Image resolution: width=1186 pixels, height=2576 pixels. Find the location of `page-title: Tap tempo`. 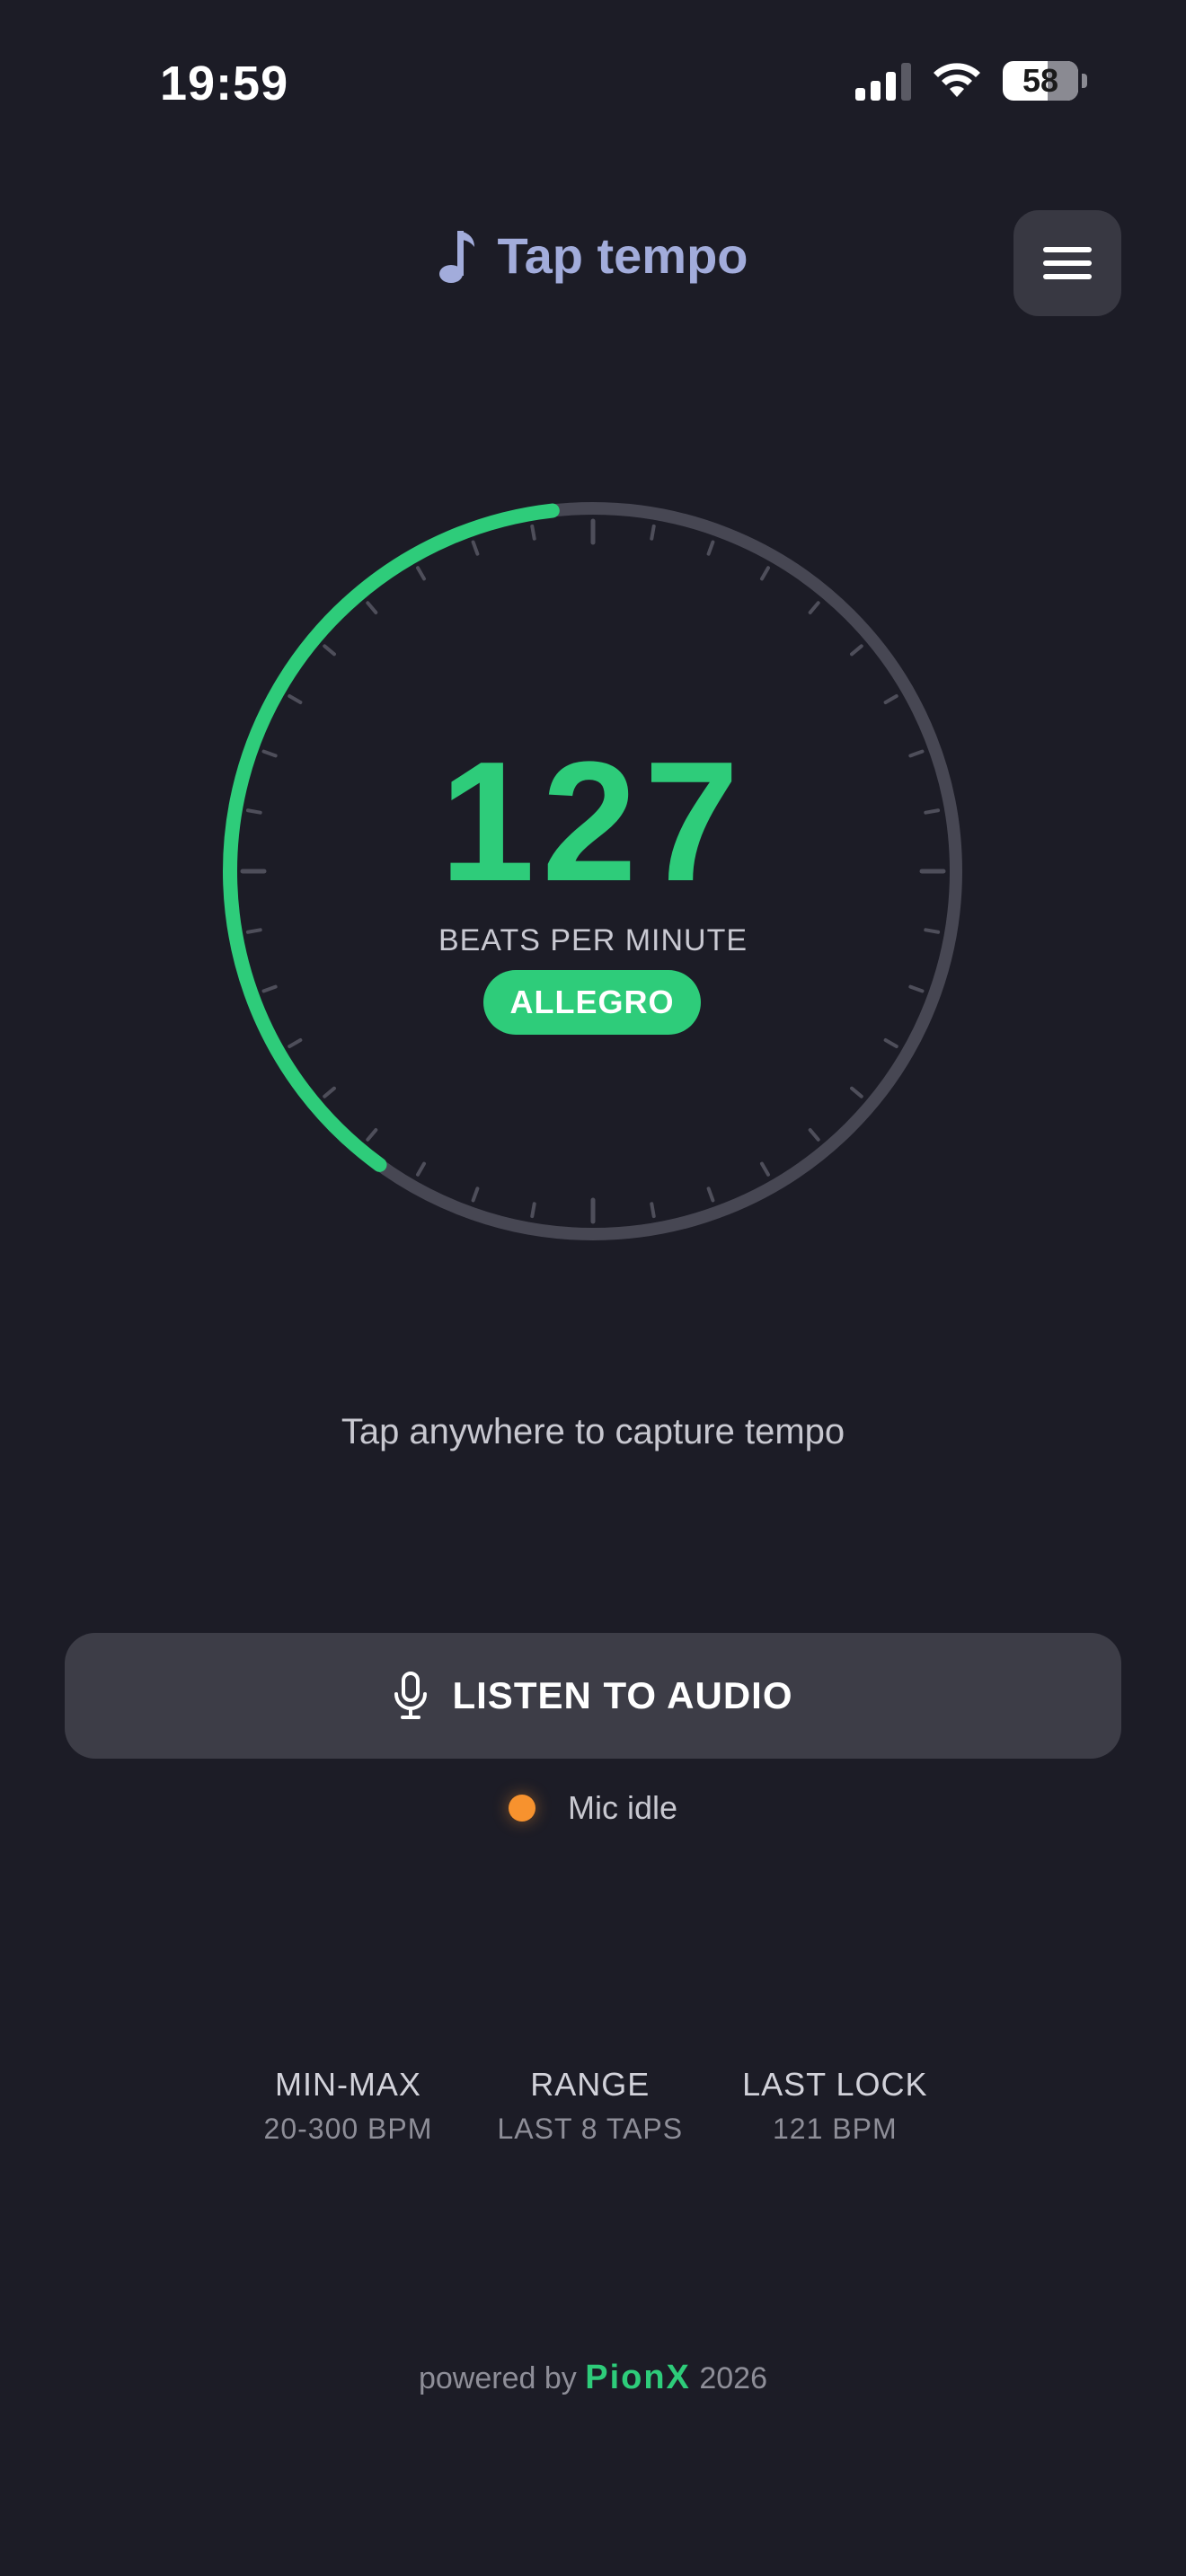

page-title: Tap tempo is located at coordinates (593, 255).